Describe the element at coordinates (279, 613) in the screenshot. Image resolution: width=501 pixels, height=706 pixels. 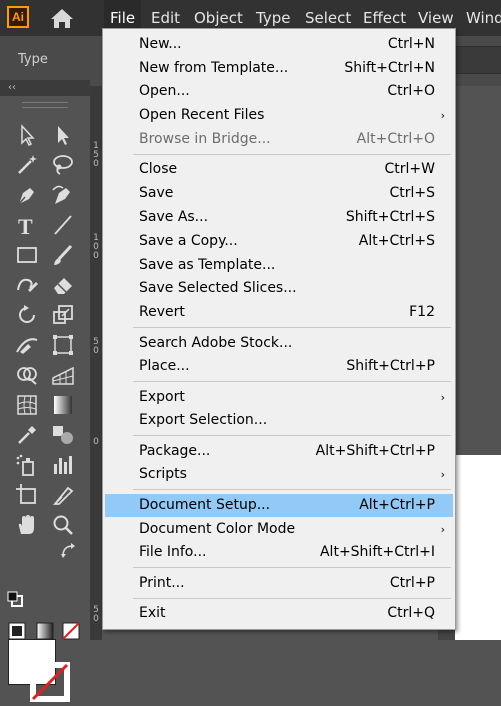
I see `menu-item-exit: Exit Ctrl+Q` at that location.